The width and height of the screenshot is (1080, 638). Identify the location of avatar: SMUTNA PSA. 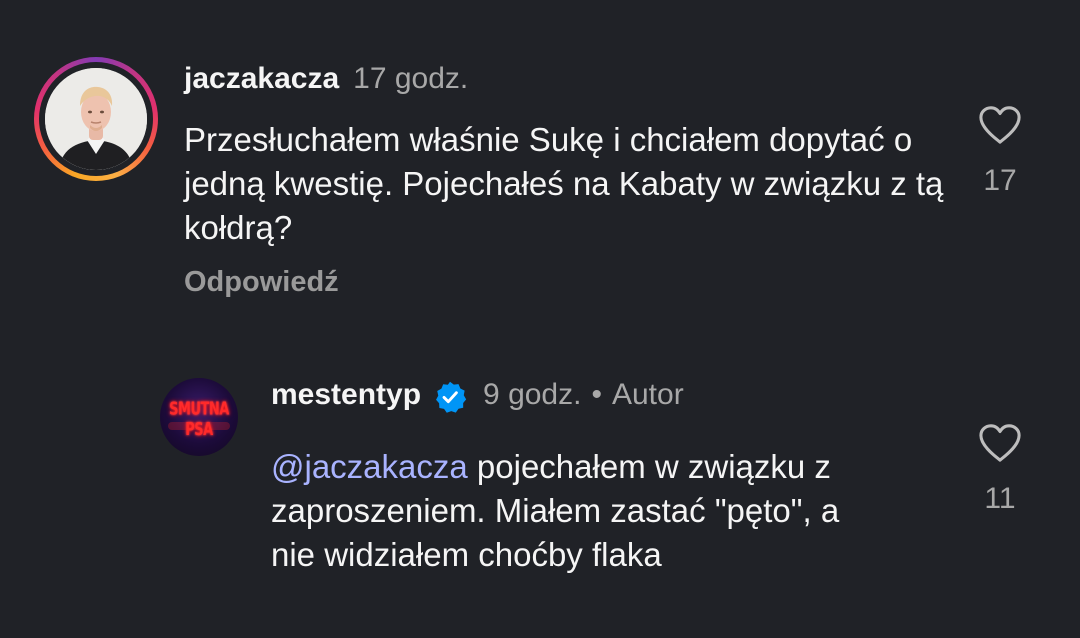
(199, 417).